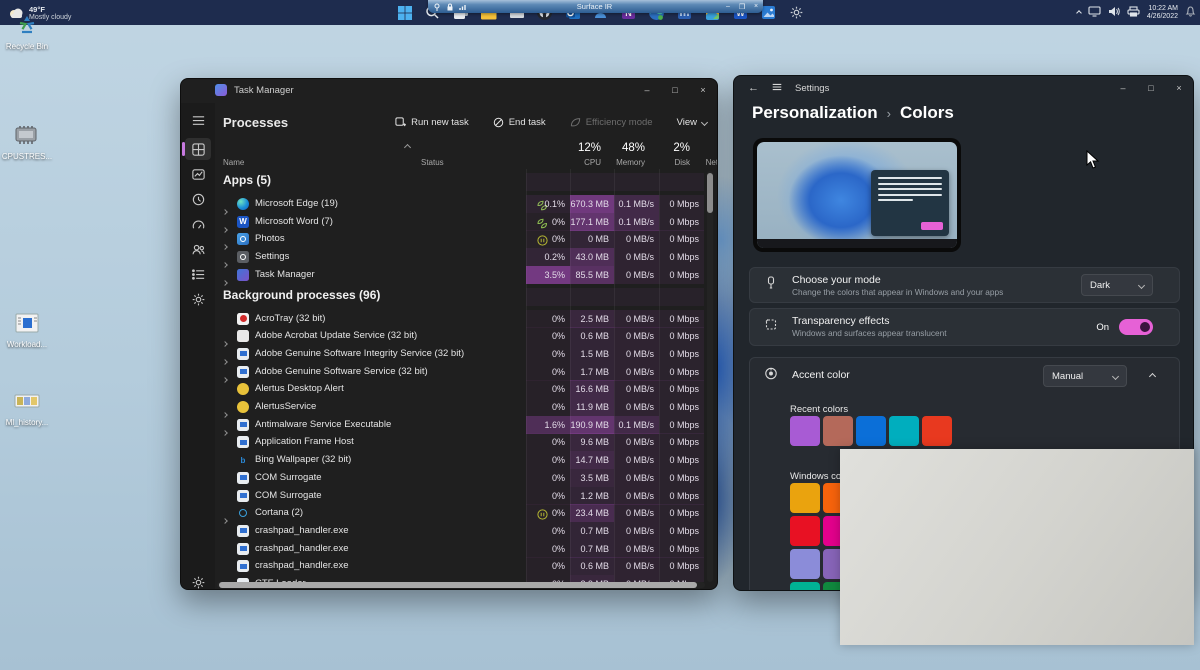 The height and width of the screenshot is (670, 1200). What do you see at coordinates (1117, 285) in the screenshot?
I see `mode-dropdown: Dark` at bounding box center [1117, 285].